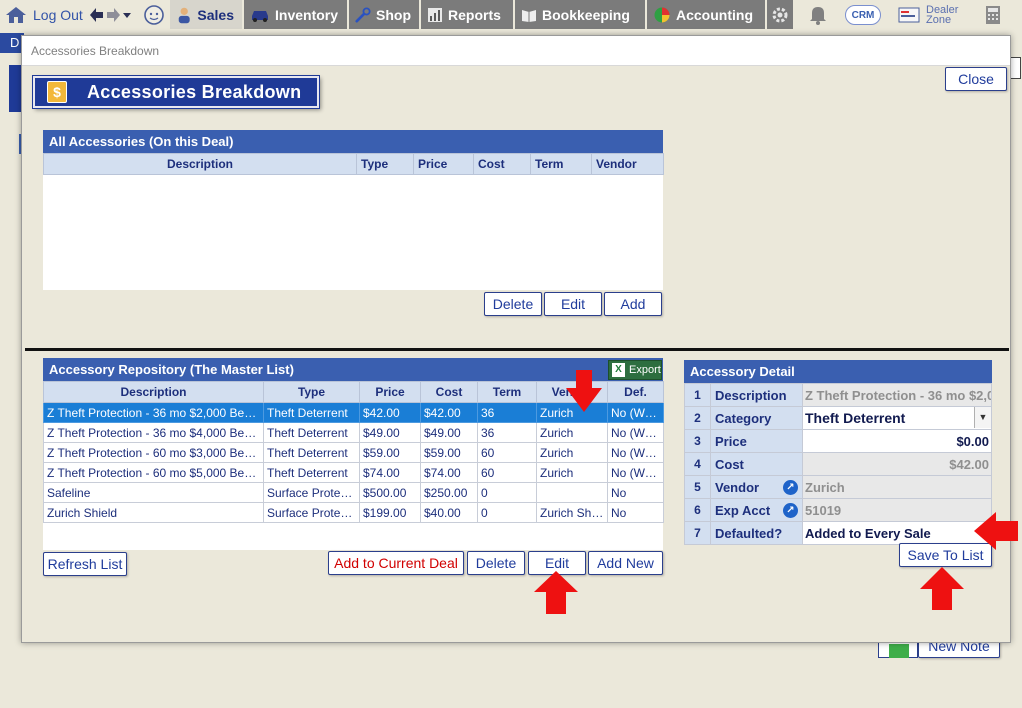 The width and height of the screenshot is (1022, 708). I want to click on chevron-down-icon, so click(127, 15).